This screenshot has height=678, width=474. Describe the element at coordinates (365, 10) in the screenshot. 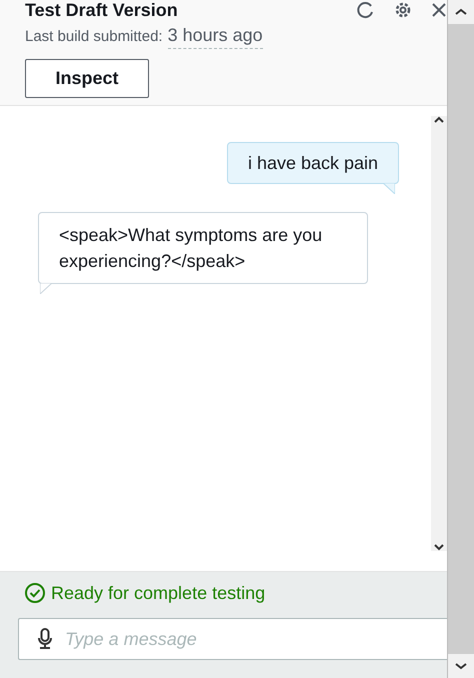

I see `refresh-icon` at that location.